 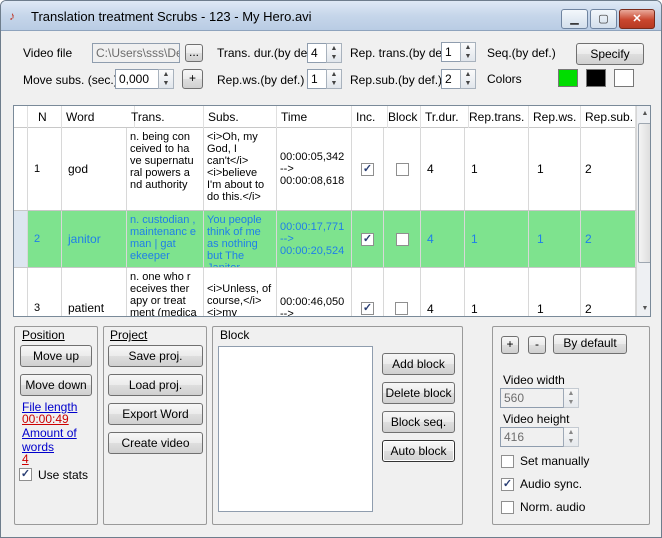 I want to click on col-header-tr-dur: Tr.dur., so click(x=445, y=117).